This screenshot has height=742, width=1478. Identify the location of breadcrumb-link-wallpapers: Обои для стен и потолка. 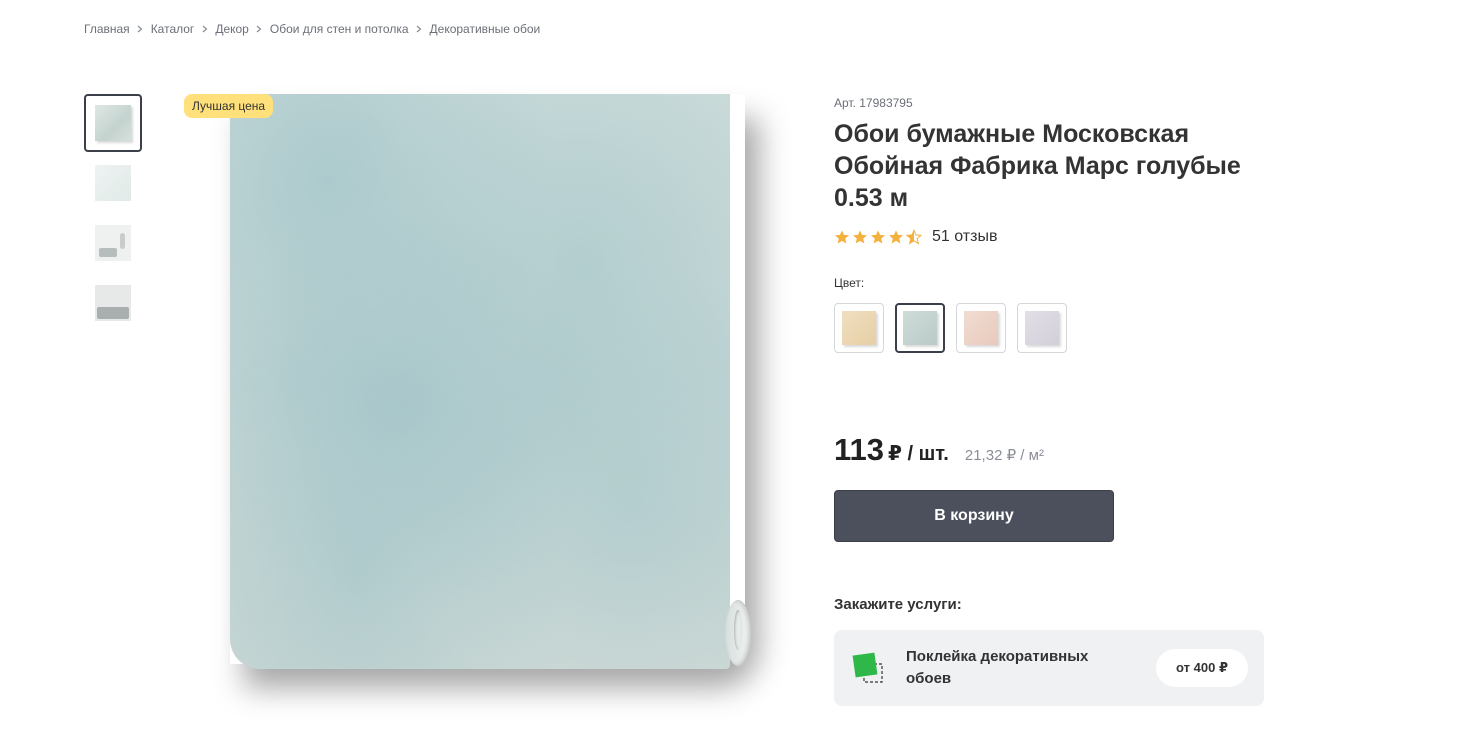
(339, 29).